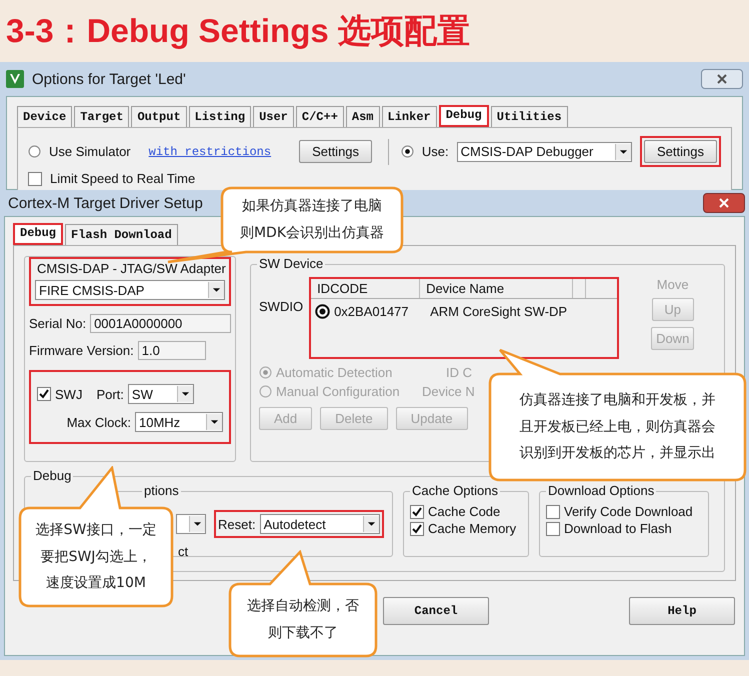  Describe the element at coordinates (436, 611) in the screenshot. I see `dialog-button: Cancel` at that location.